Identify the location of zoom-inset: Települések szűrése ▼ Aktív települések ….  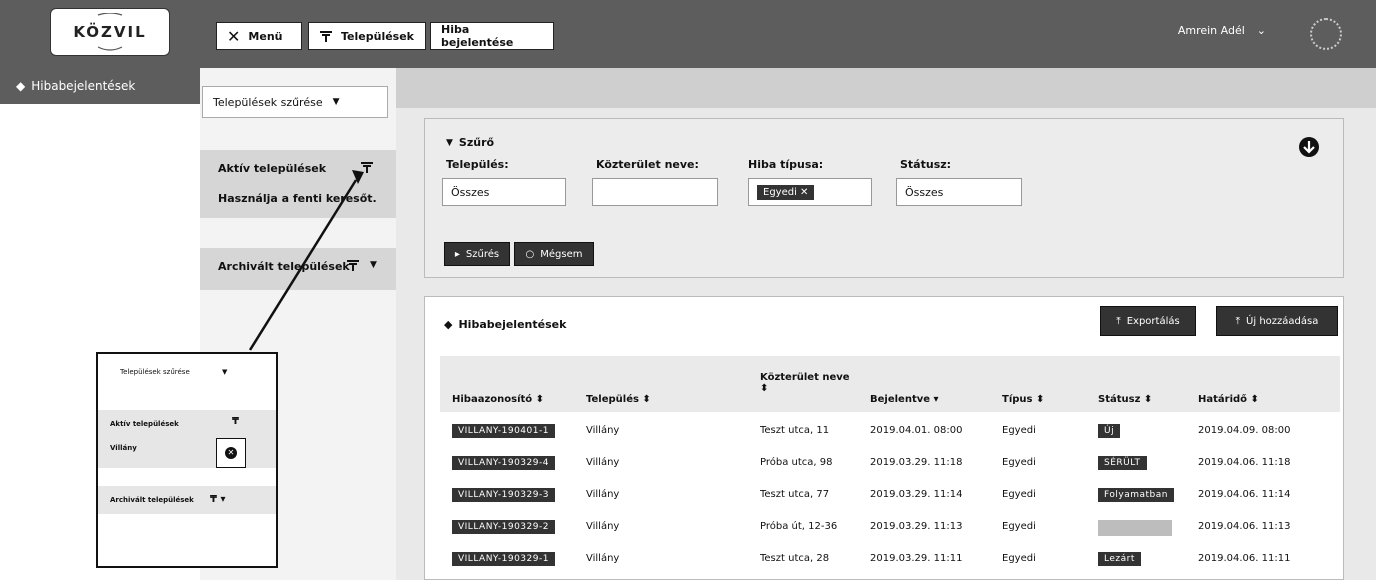
(187, 460).